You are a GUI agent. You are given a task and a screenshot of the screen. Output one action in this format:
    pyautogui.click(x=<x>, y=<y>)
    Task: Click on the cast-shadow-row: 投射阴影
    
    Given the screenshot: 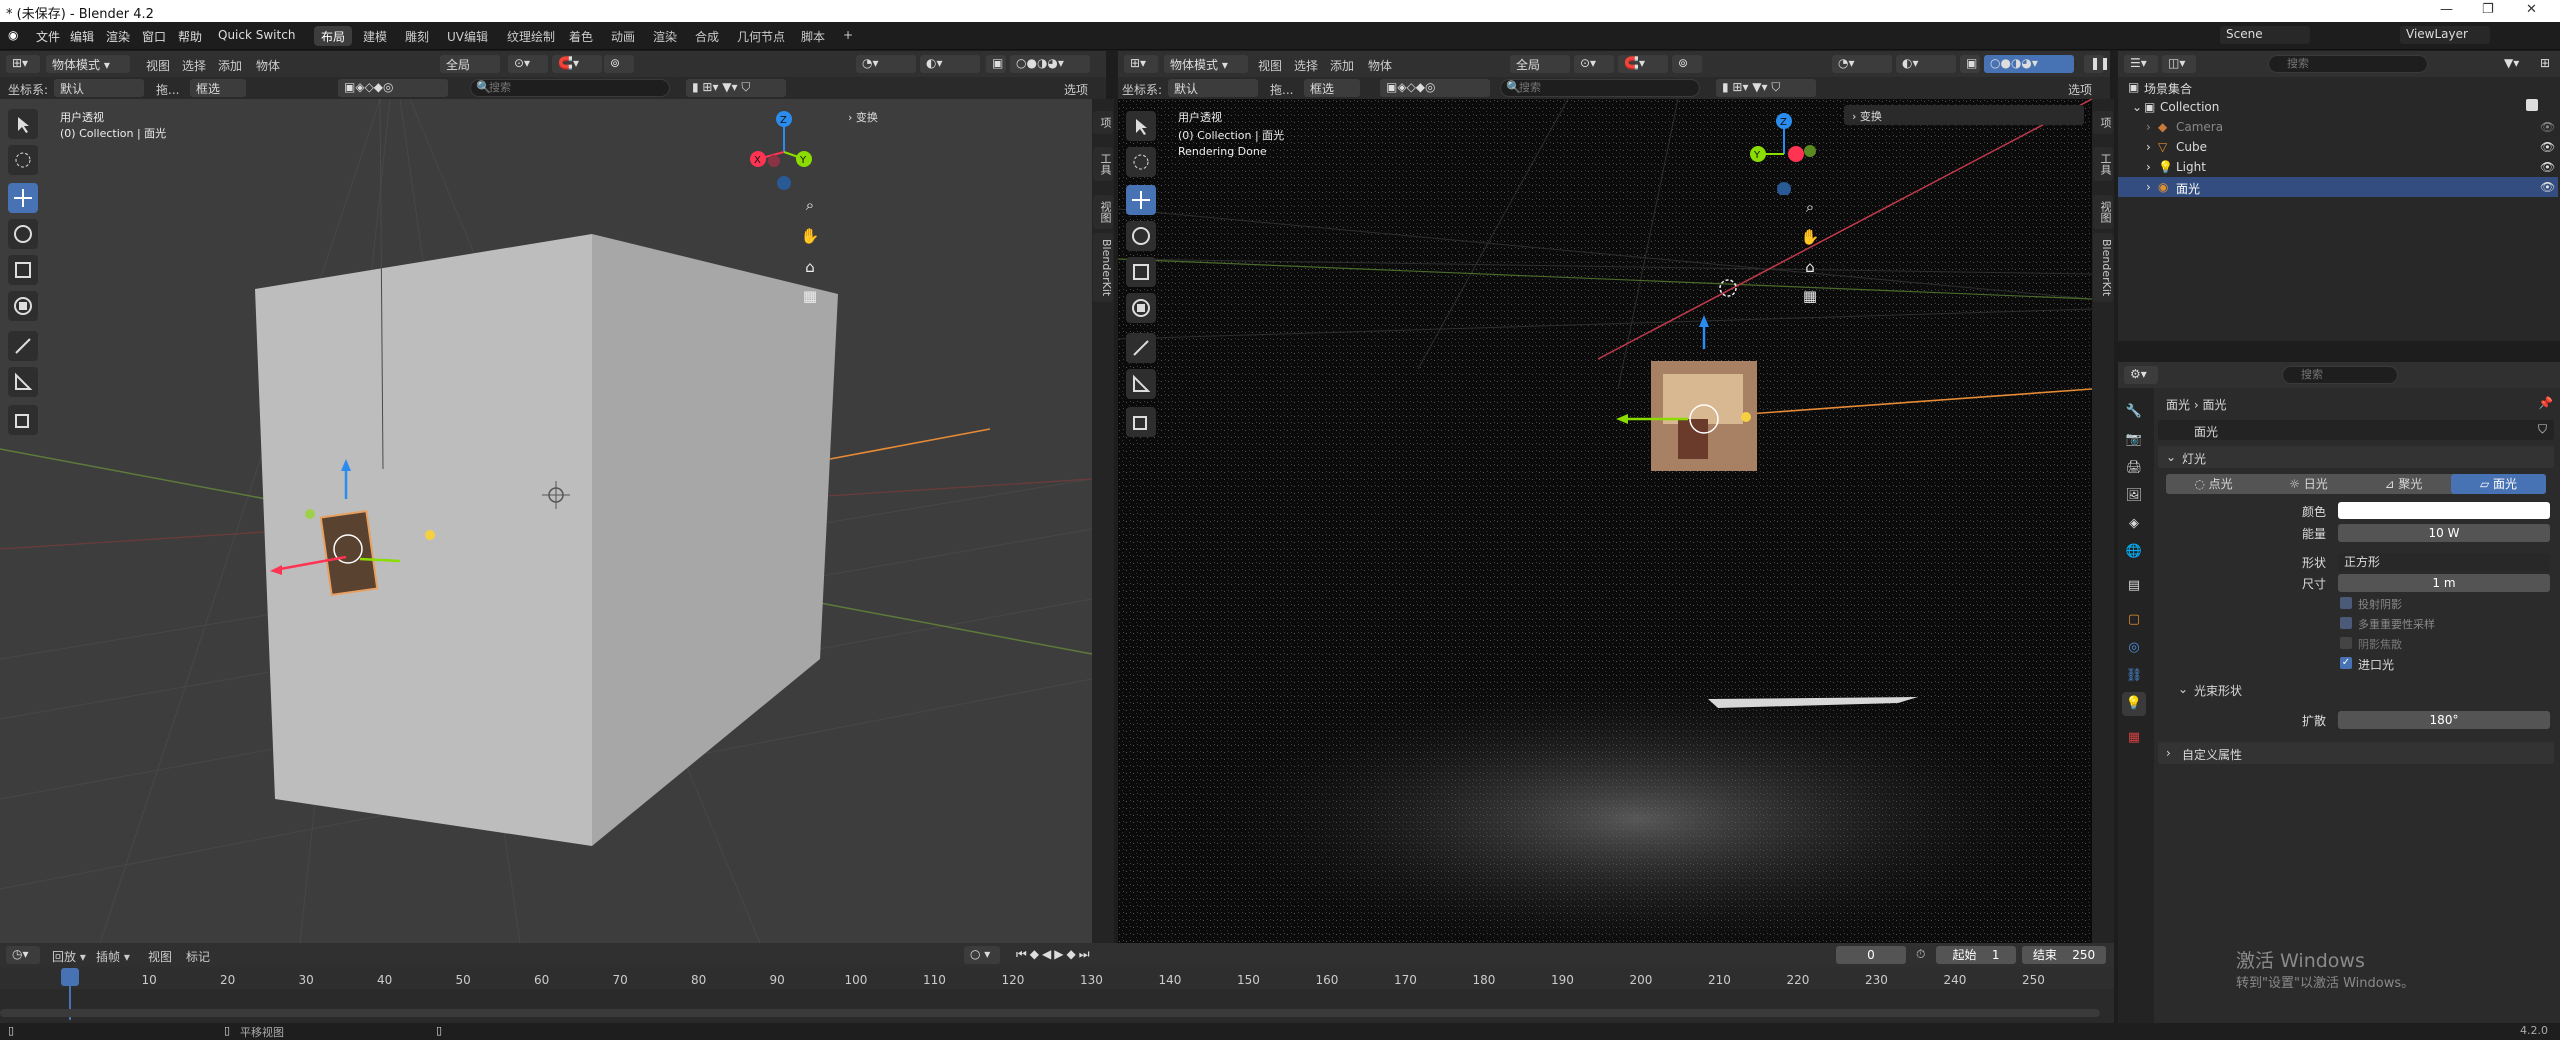 What is the action you would take?
    pyautogui.click(x=2356, y=604)
    